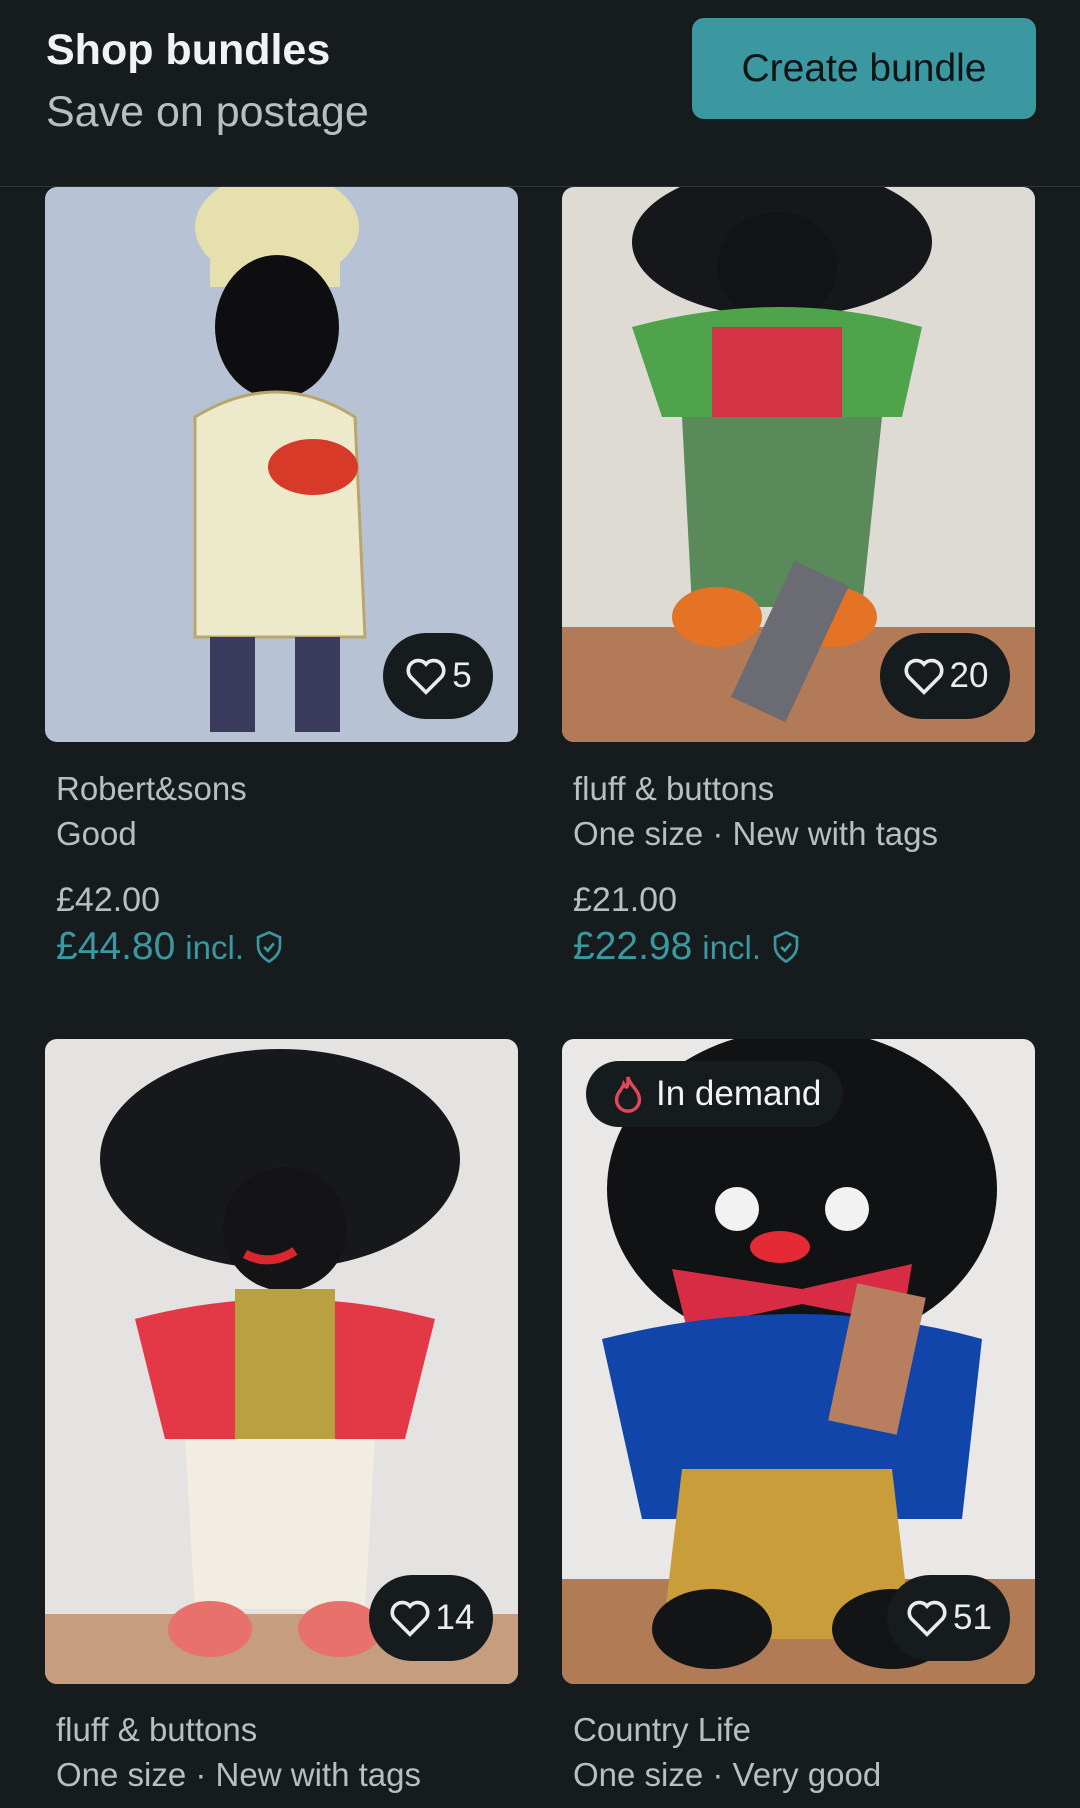  What do you see at coordinates (727, 1774) in the screenshot?
I see `item-details: One size · Very good` at bounding box center [727, 1774].